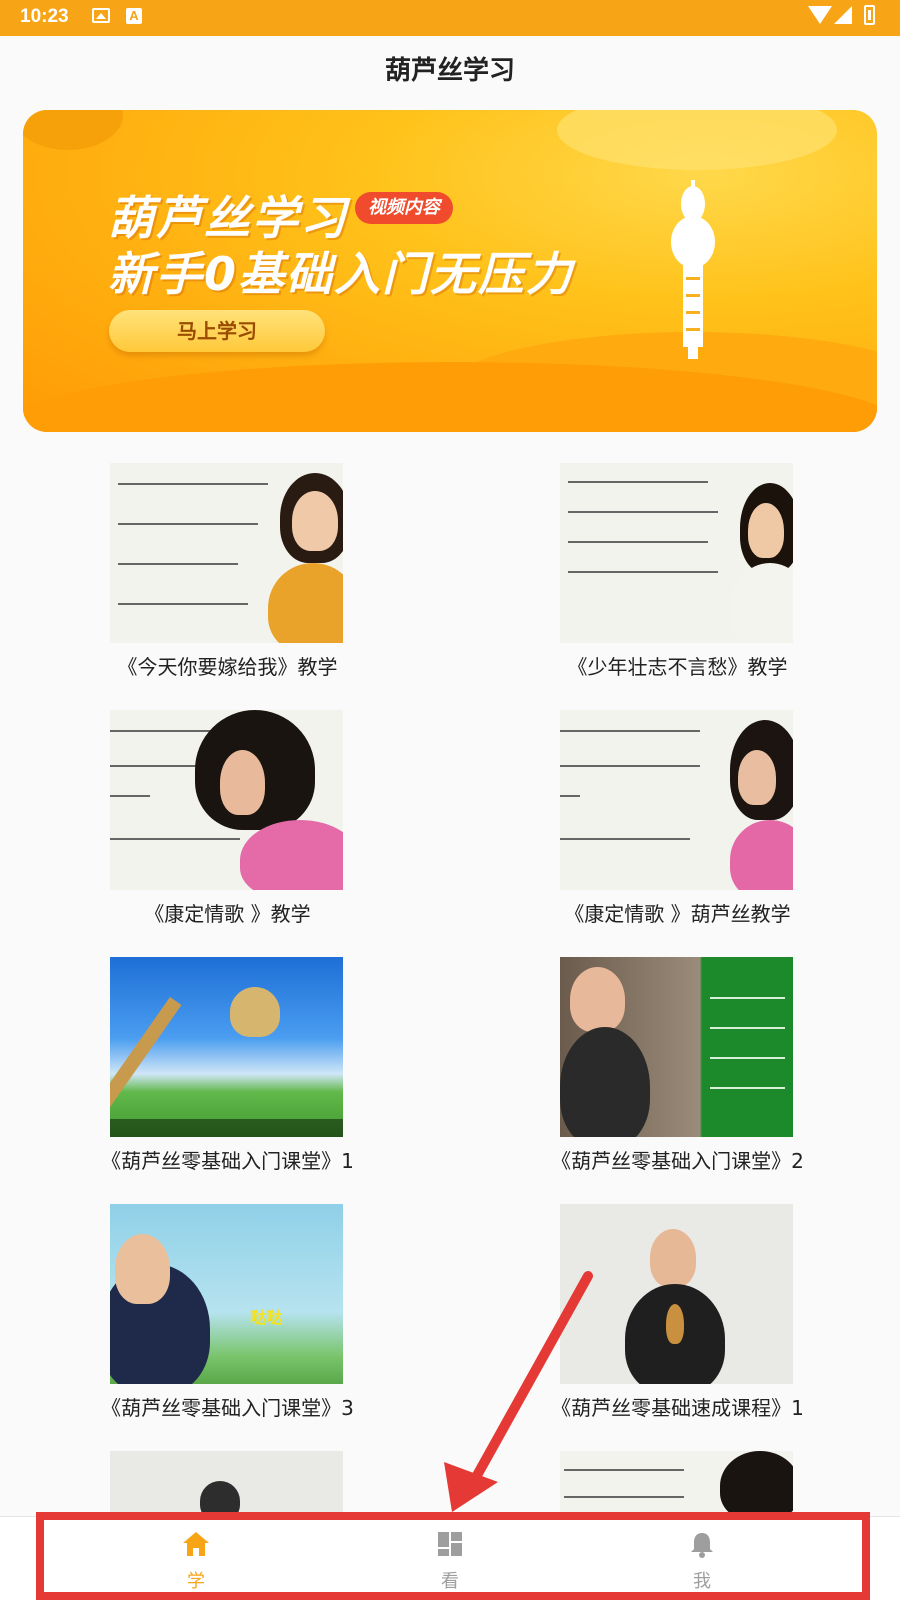 Image resolution: width=900 pixels, height=1601 pixels. What do you see at coordinates (677, 914) in the screenshot?
I see `video-title: 《康定情歌 》葫芦丝教学` at bounding box center [677, 914].